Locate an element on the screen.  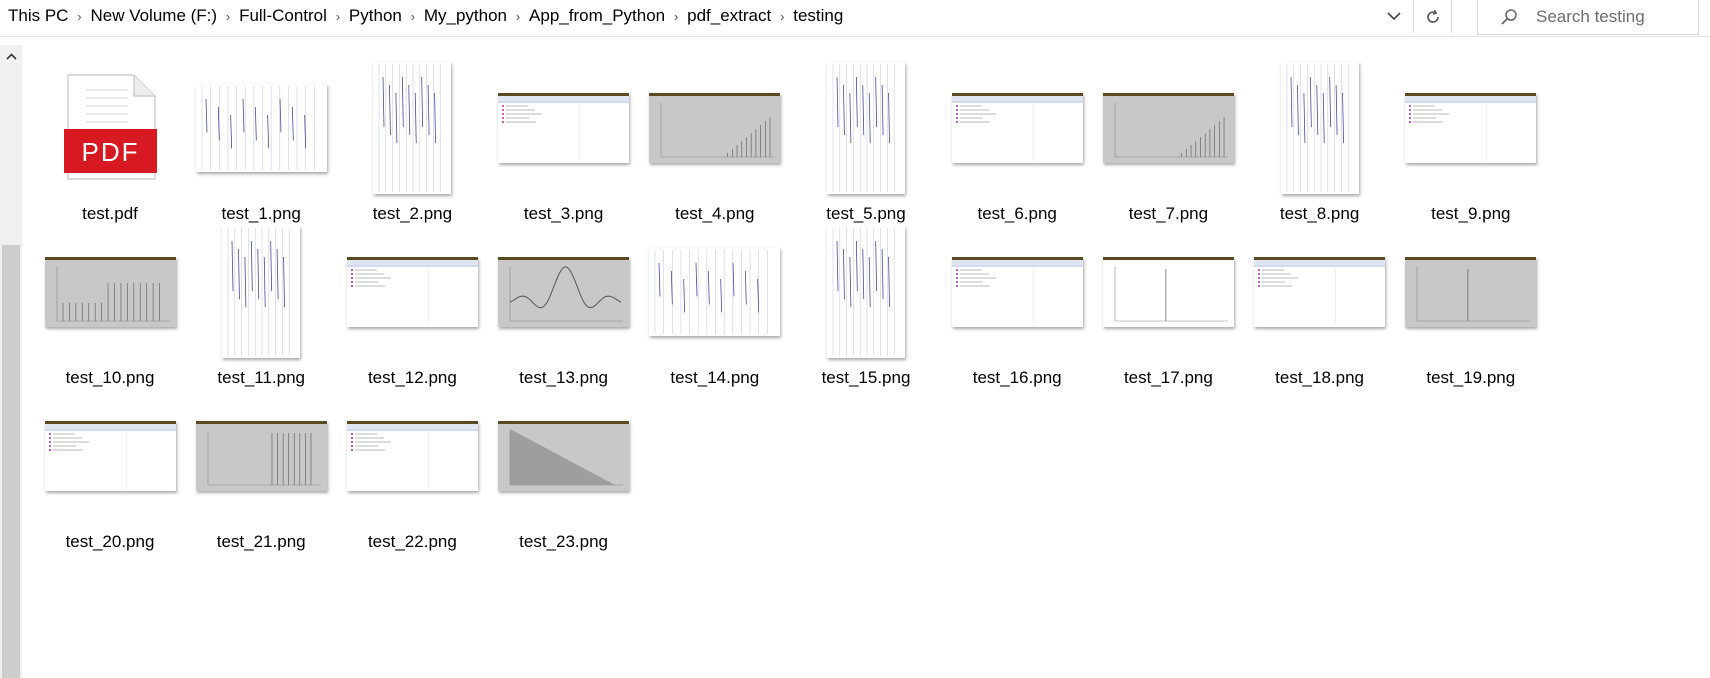
file-item: test_1.png is located at coordinates (261, 140).